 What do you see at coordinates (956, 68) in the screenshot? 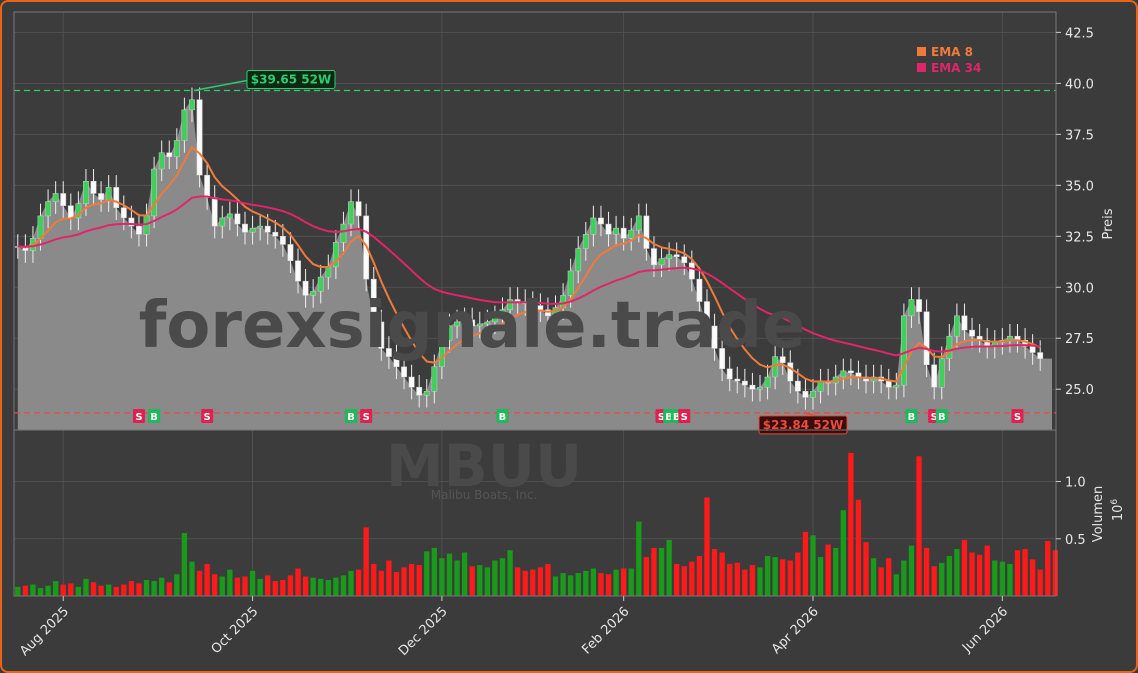
I see `legend-label: EMA 34` at bounding box center [956, 68].